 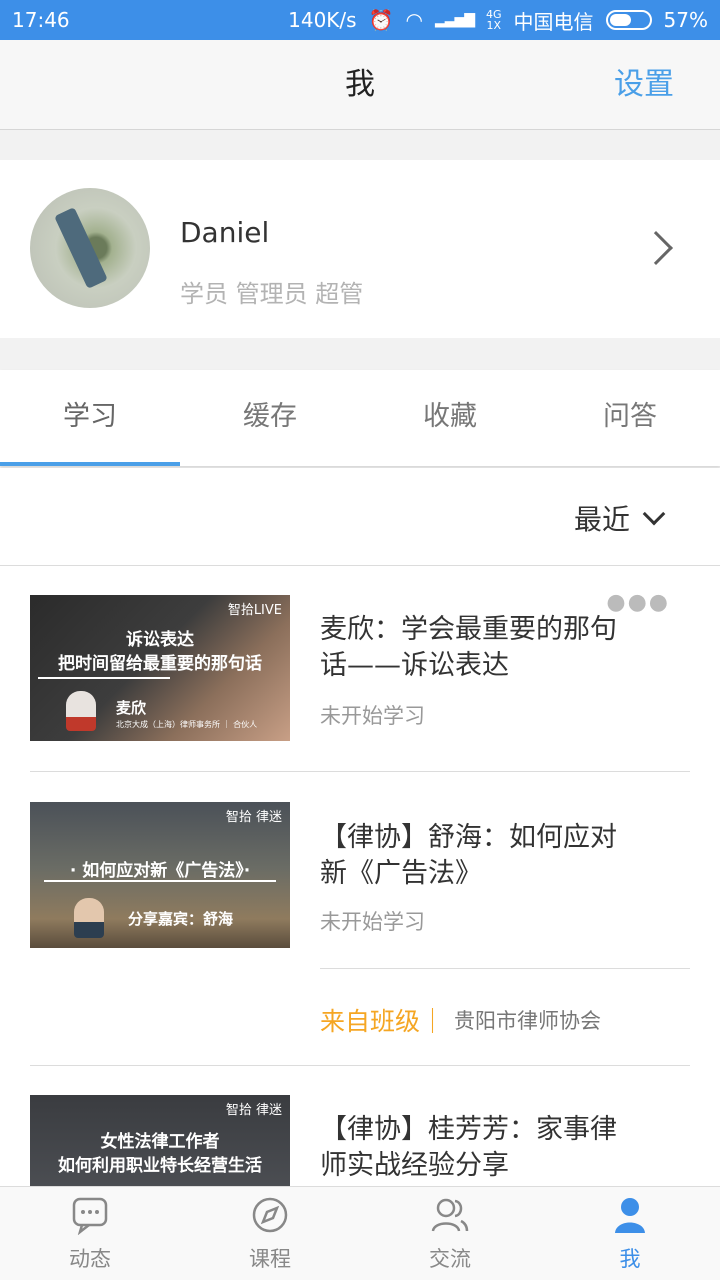 What do you see at coordinates (630, 1215) in the screenshot?
I see `person-icon` at bounding box center [630, 1215].